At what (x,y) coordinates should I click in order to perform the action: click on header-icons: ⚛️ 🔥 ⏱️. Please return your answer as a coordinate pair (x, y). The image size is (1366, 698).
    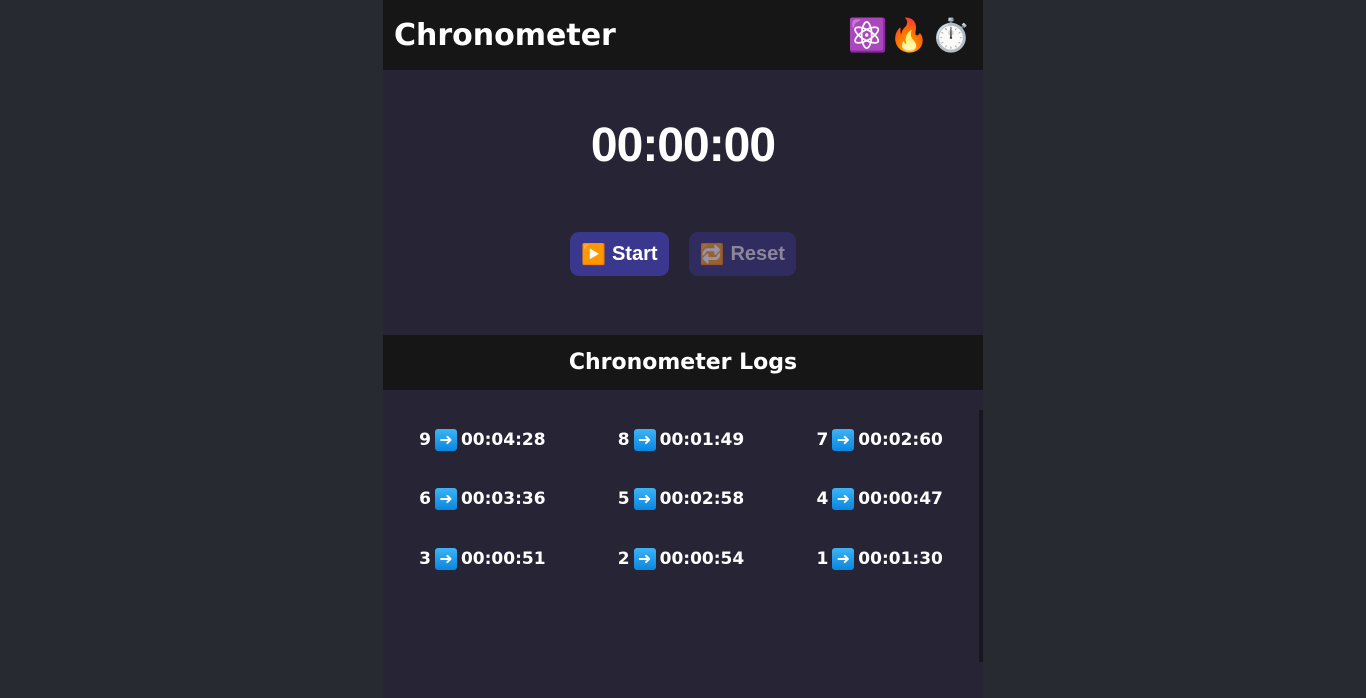
    Looking at the image, I should click on (909, 35).